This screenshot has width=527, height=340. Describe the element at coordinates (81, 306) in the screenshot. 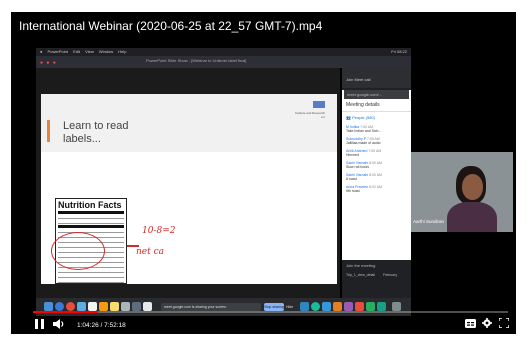

I see `mail-icon` at that location.